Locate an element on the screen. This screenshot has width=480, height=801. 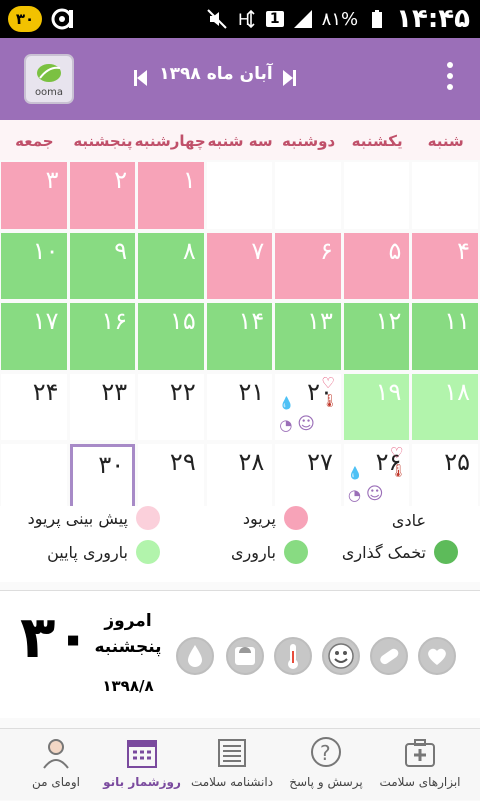
profile-icon is located at coordinates (56, 754).